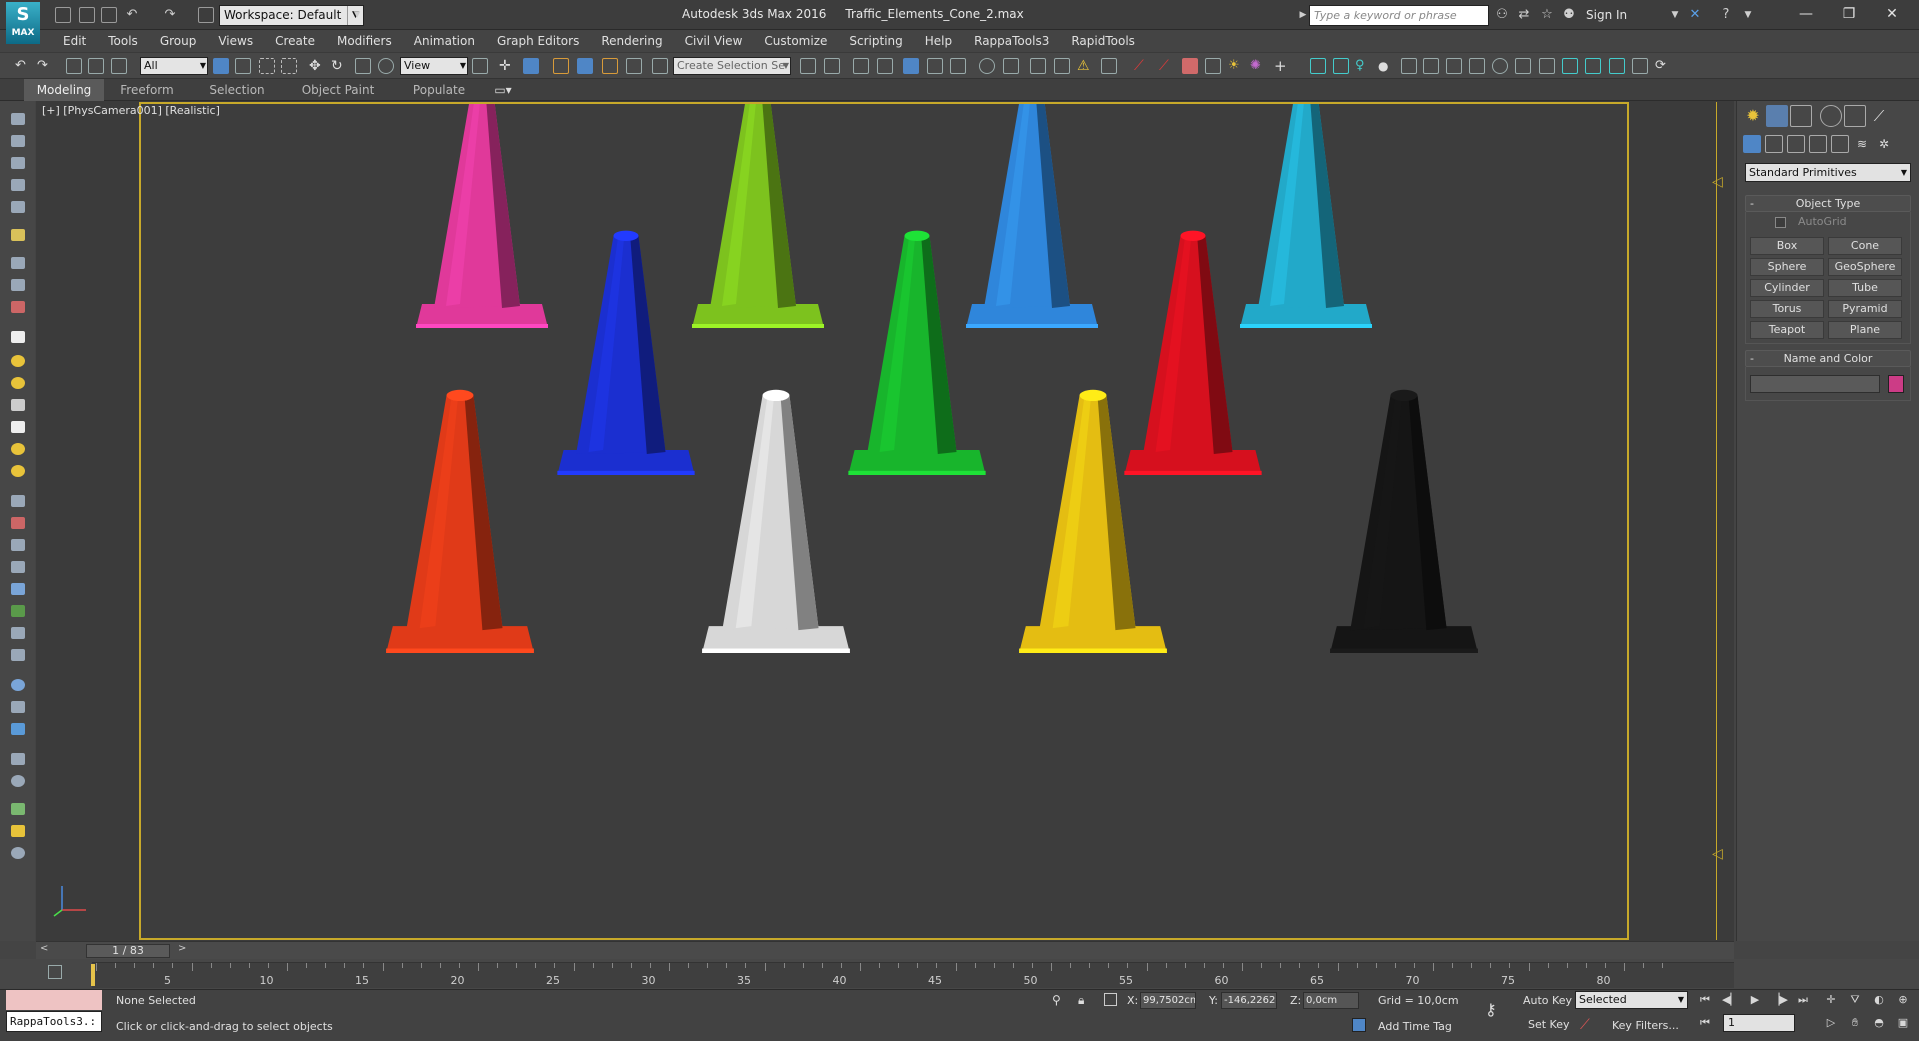  I want to click on left-tool-2-icon, so click(18, 141).